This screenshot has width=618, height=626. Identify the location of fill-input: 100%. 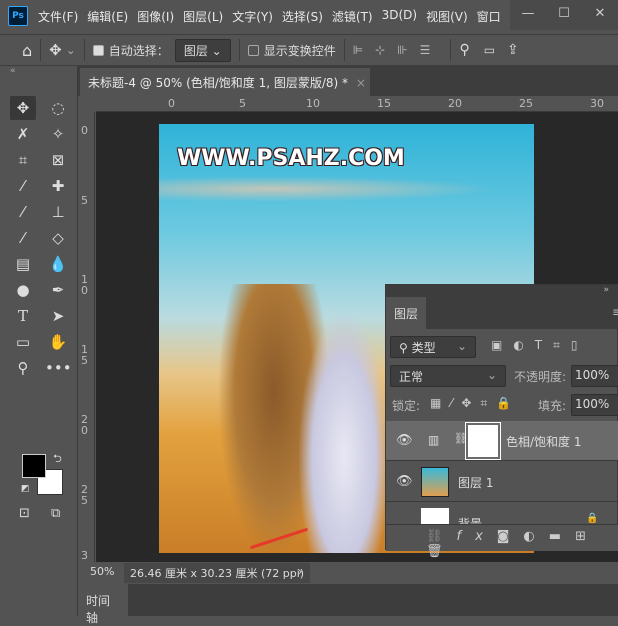
(594, 405).